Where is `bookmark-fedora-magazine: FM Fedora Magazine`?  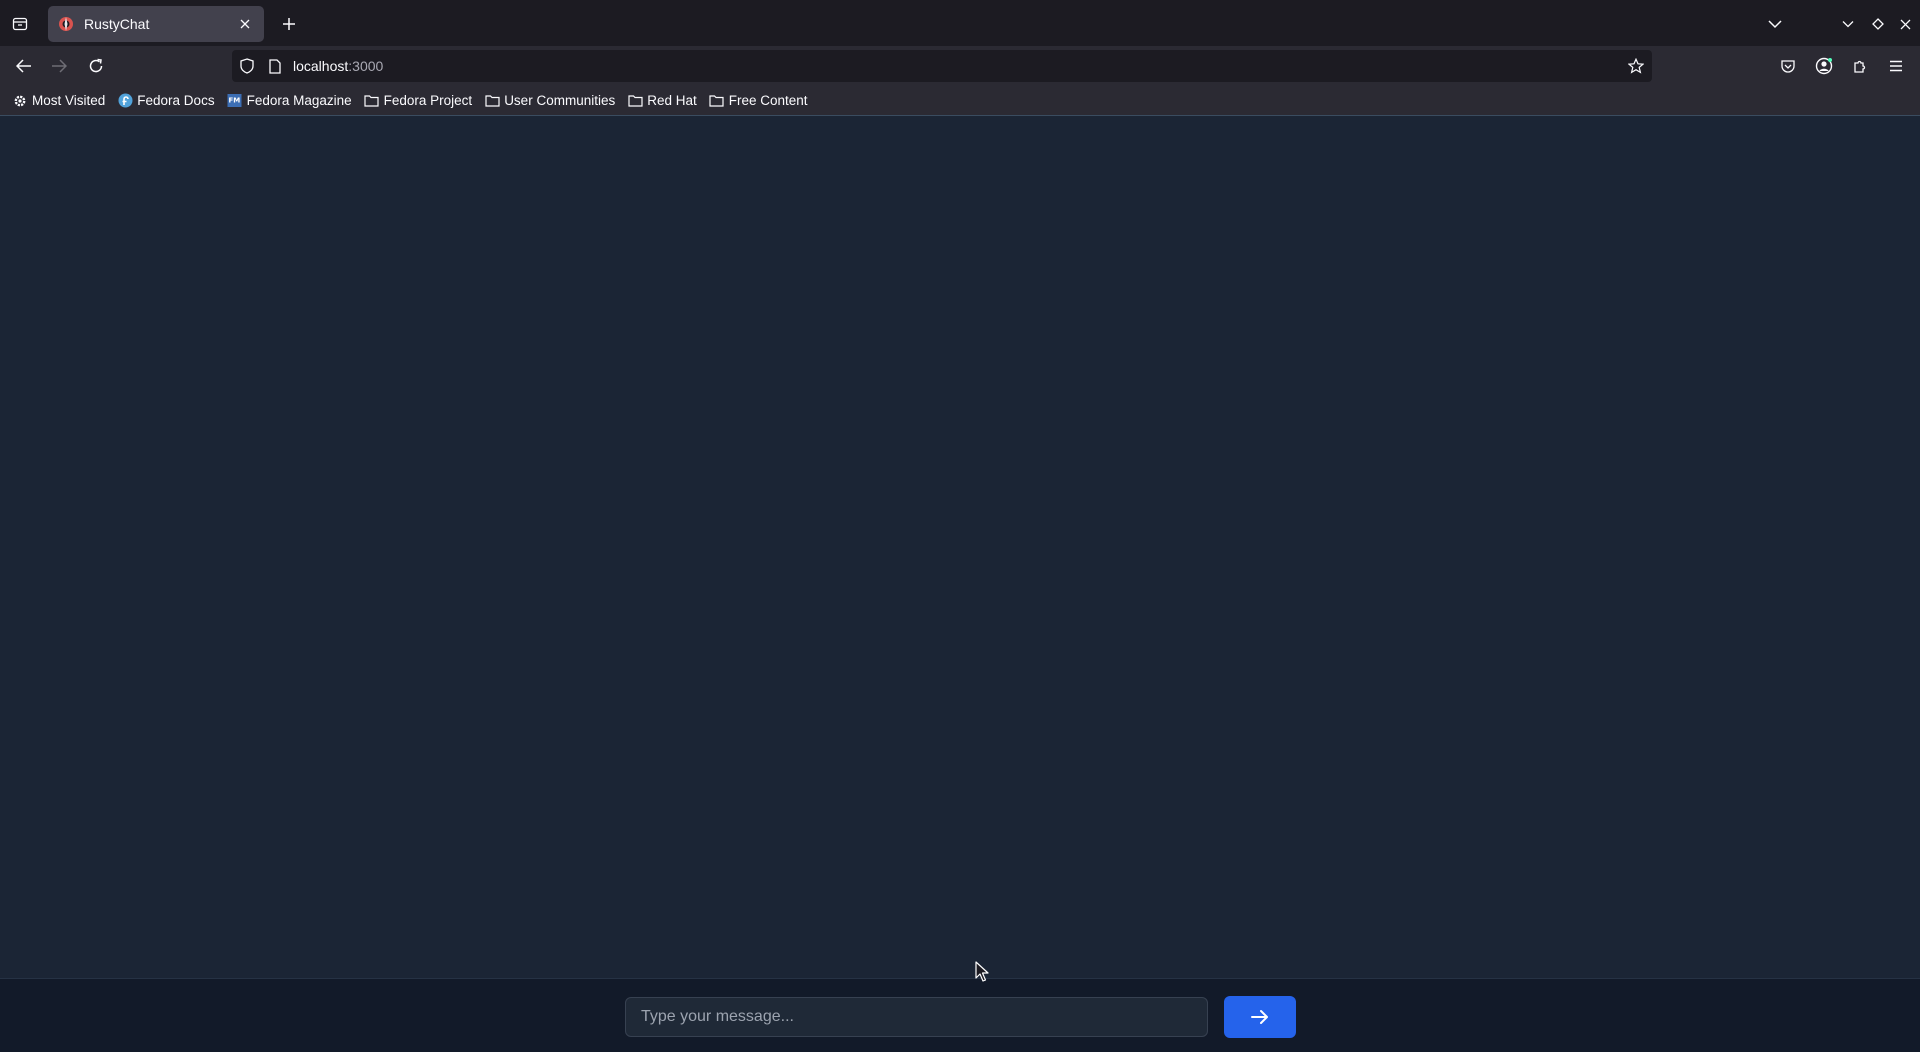 bookmark-fedora-magazine: FM Fedora Magazine is located at coordinates (289, 101).